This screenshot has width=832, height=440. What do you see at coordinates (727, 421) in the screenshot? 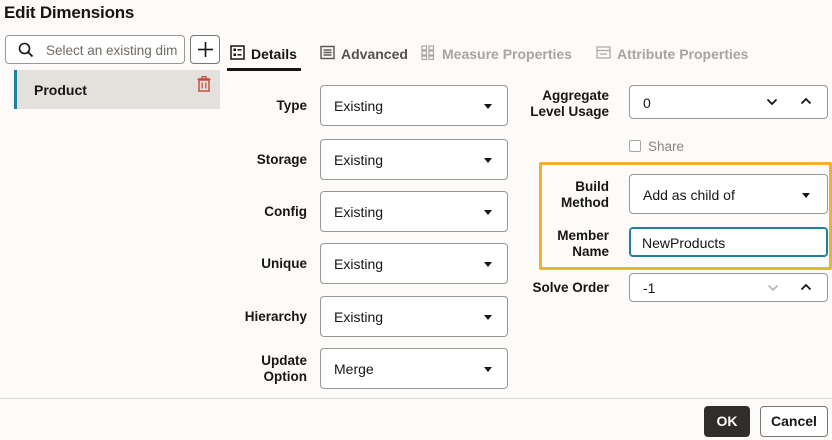
I see `ok-button: OK` at bounding box center [727, 421].